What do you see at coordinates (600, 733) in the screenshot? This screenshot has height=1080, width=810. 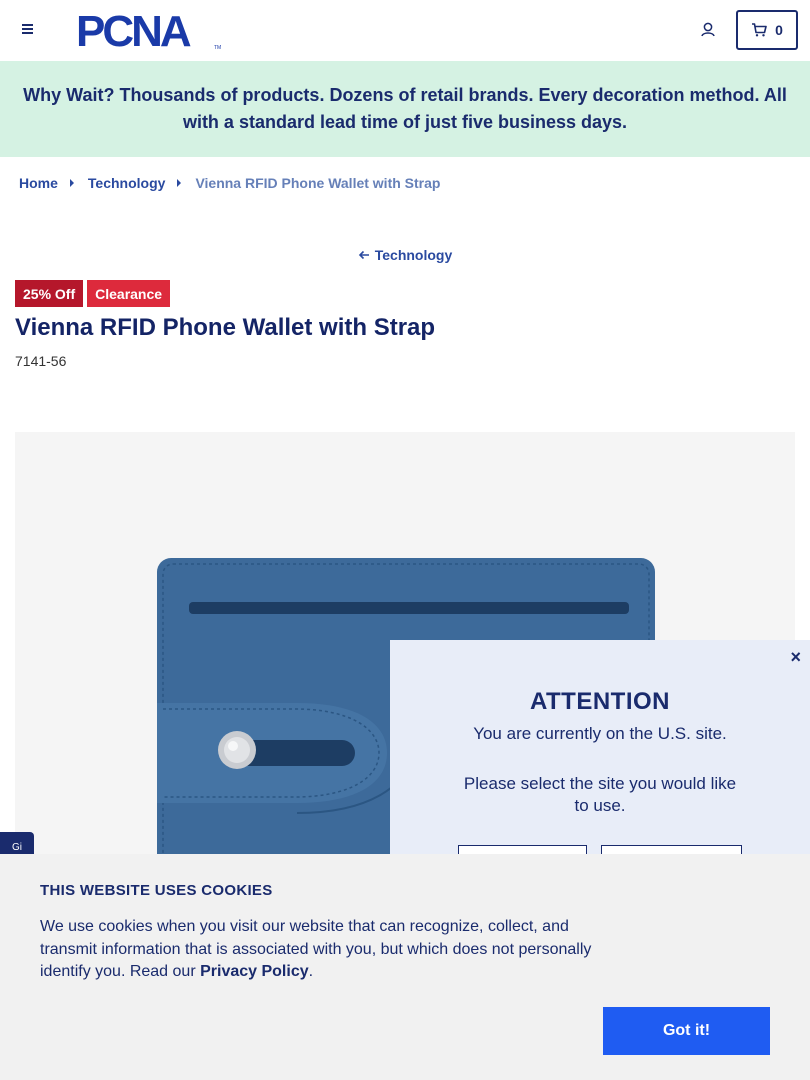 I see `modal-current-site-text: You are currently on the U.S. site.` at bounding box center [600, 733].